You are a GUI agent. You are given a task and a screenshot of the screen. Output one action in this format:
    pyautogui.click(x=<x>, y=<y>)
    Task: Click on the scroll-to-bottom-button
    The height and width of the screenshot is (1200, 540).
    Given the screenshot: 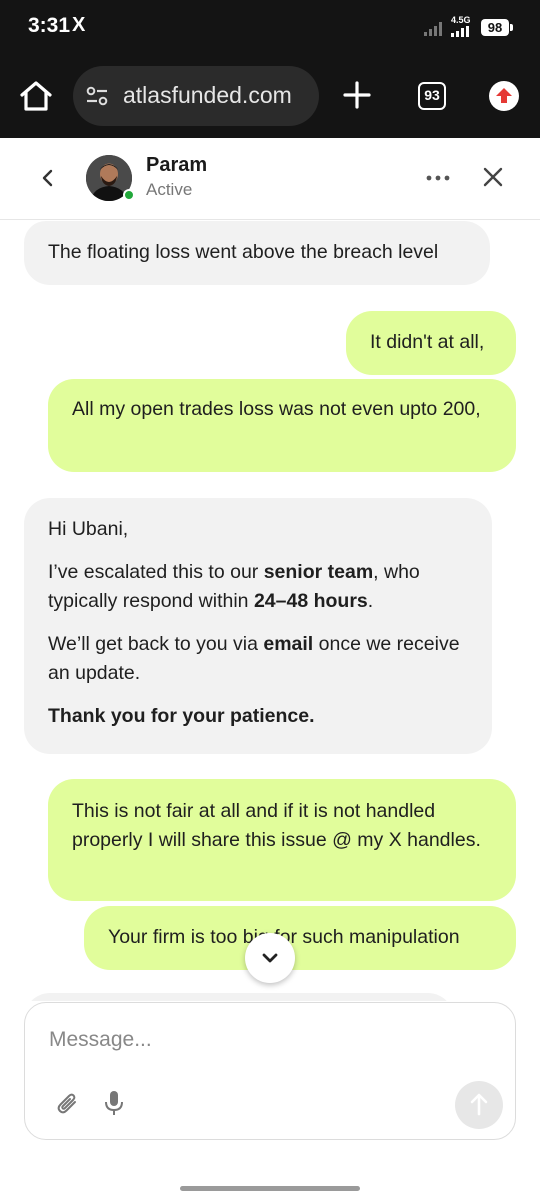 What is the action you would take?
    pyautogui.click(x=270, y=958)
    